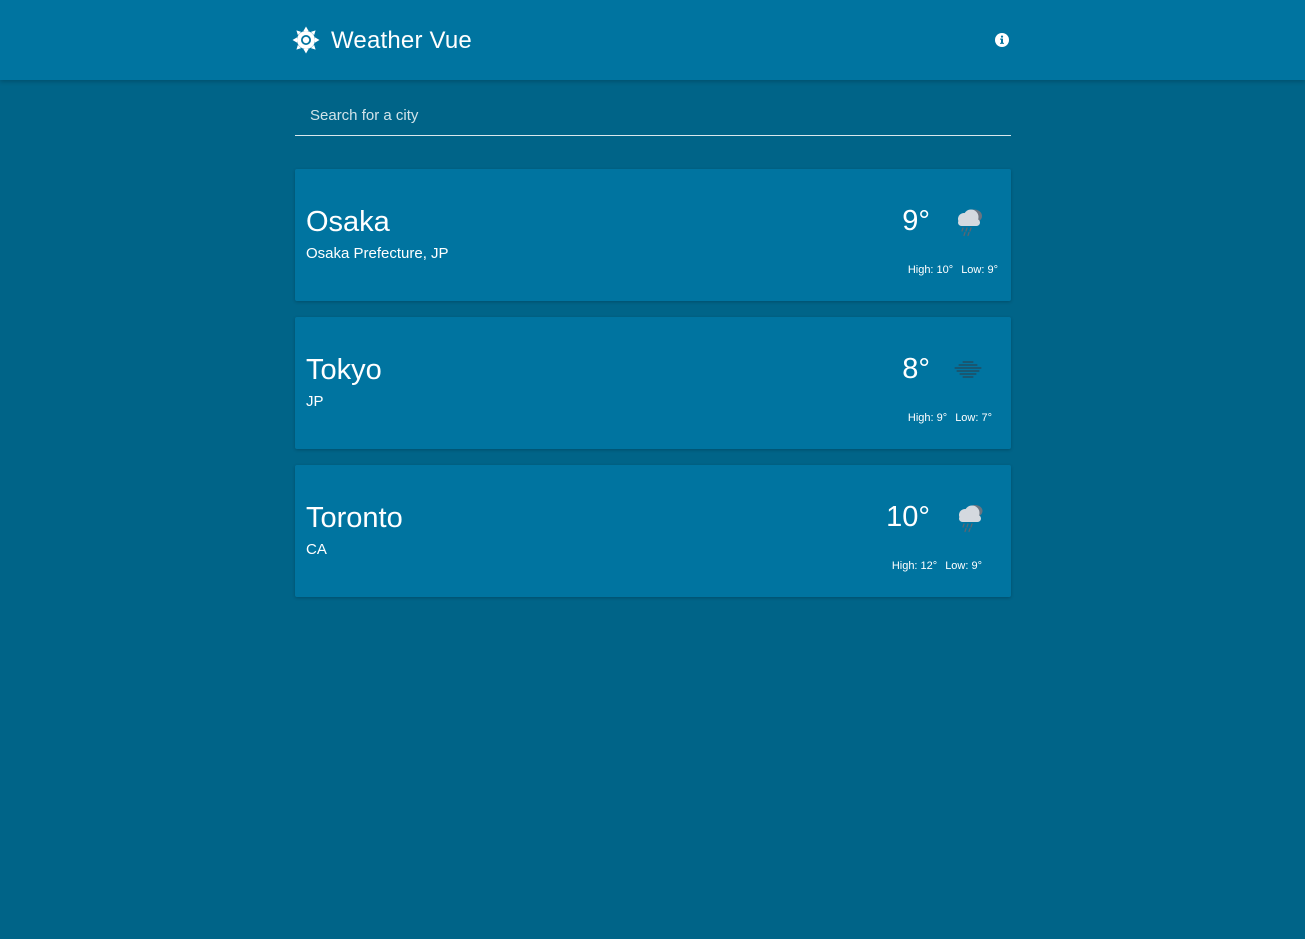  Describe the element at coordinates (653, 383) in the screenshot. I see `city-card-tokyo: Tokyo JP 8° High: 9° Low: 7°` at that location.